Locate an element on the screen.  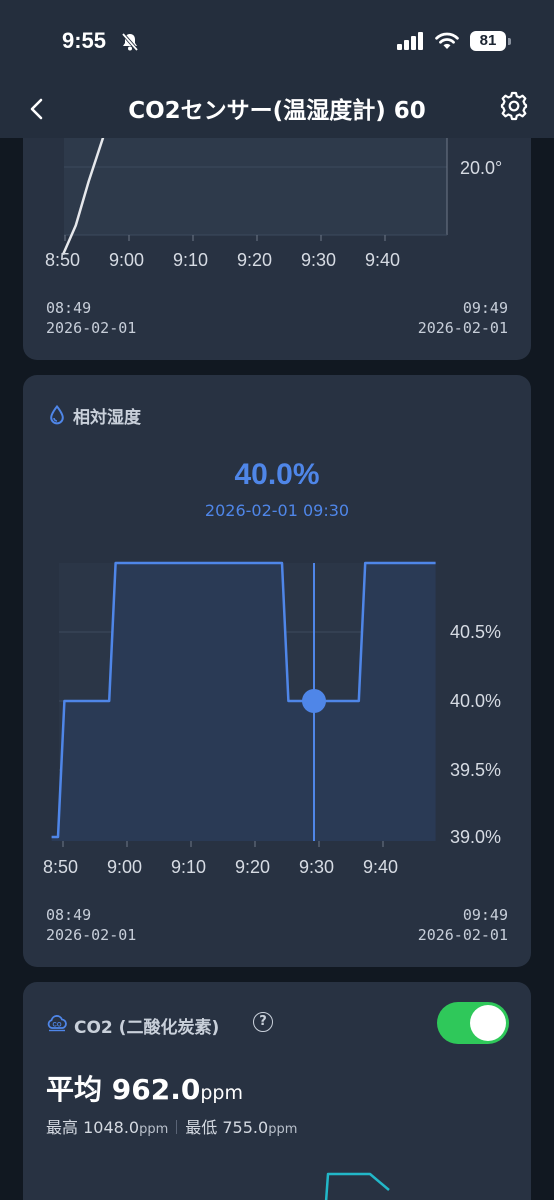
wifi-icon is located at coordinates (447, 40).